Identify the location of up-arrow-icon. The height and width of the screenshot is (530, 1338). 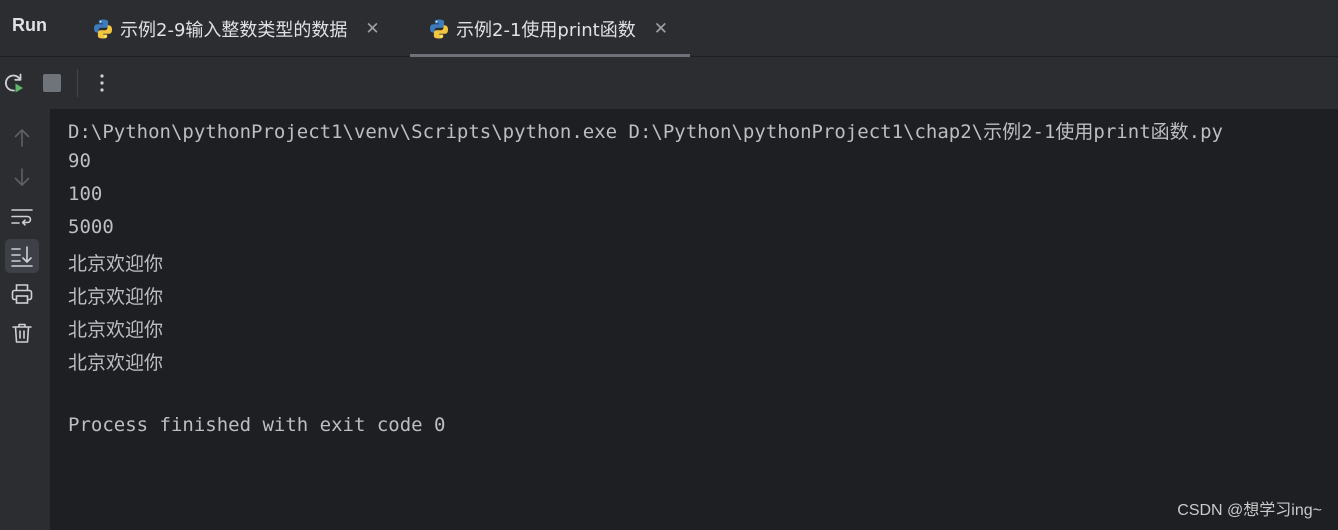
(22, 138).